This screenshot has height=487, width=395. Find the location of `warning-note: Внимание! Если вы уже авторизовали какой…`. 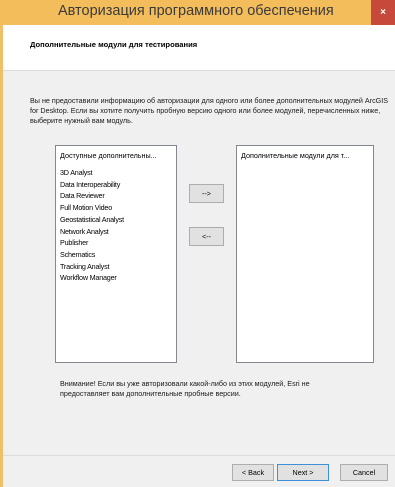

warning-note: Внимание! Если вы уже авторизовали какой… is located at coordinates (185, 388).